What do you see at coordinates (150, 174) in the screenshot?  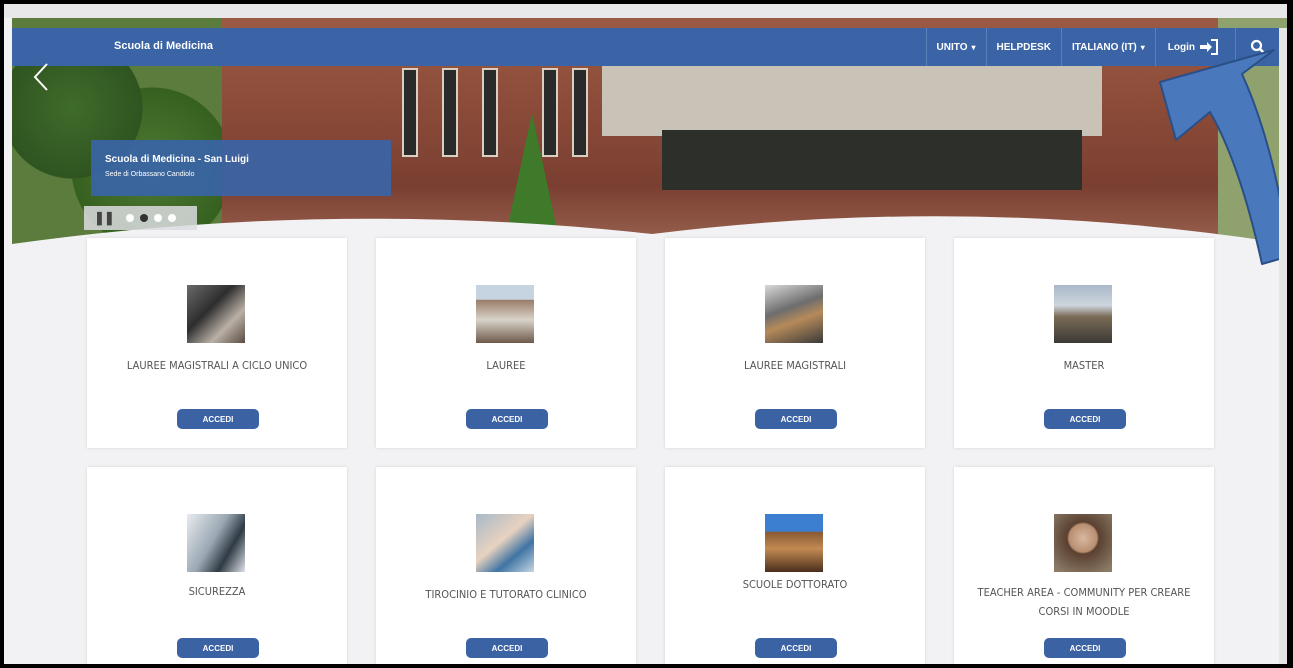 I see `caption-subtitle: Sede di Orbassano Candiolo` at bounding box center [150, 174].